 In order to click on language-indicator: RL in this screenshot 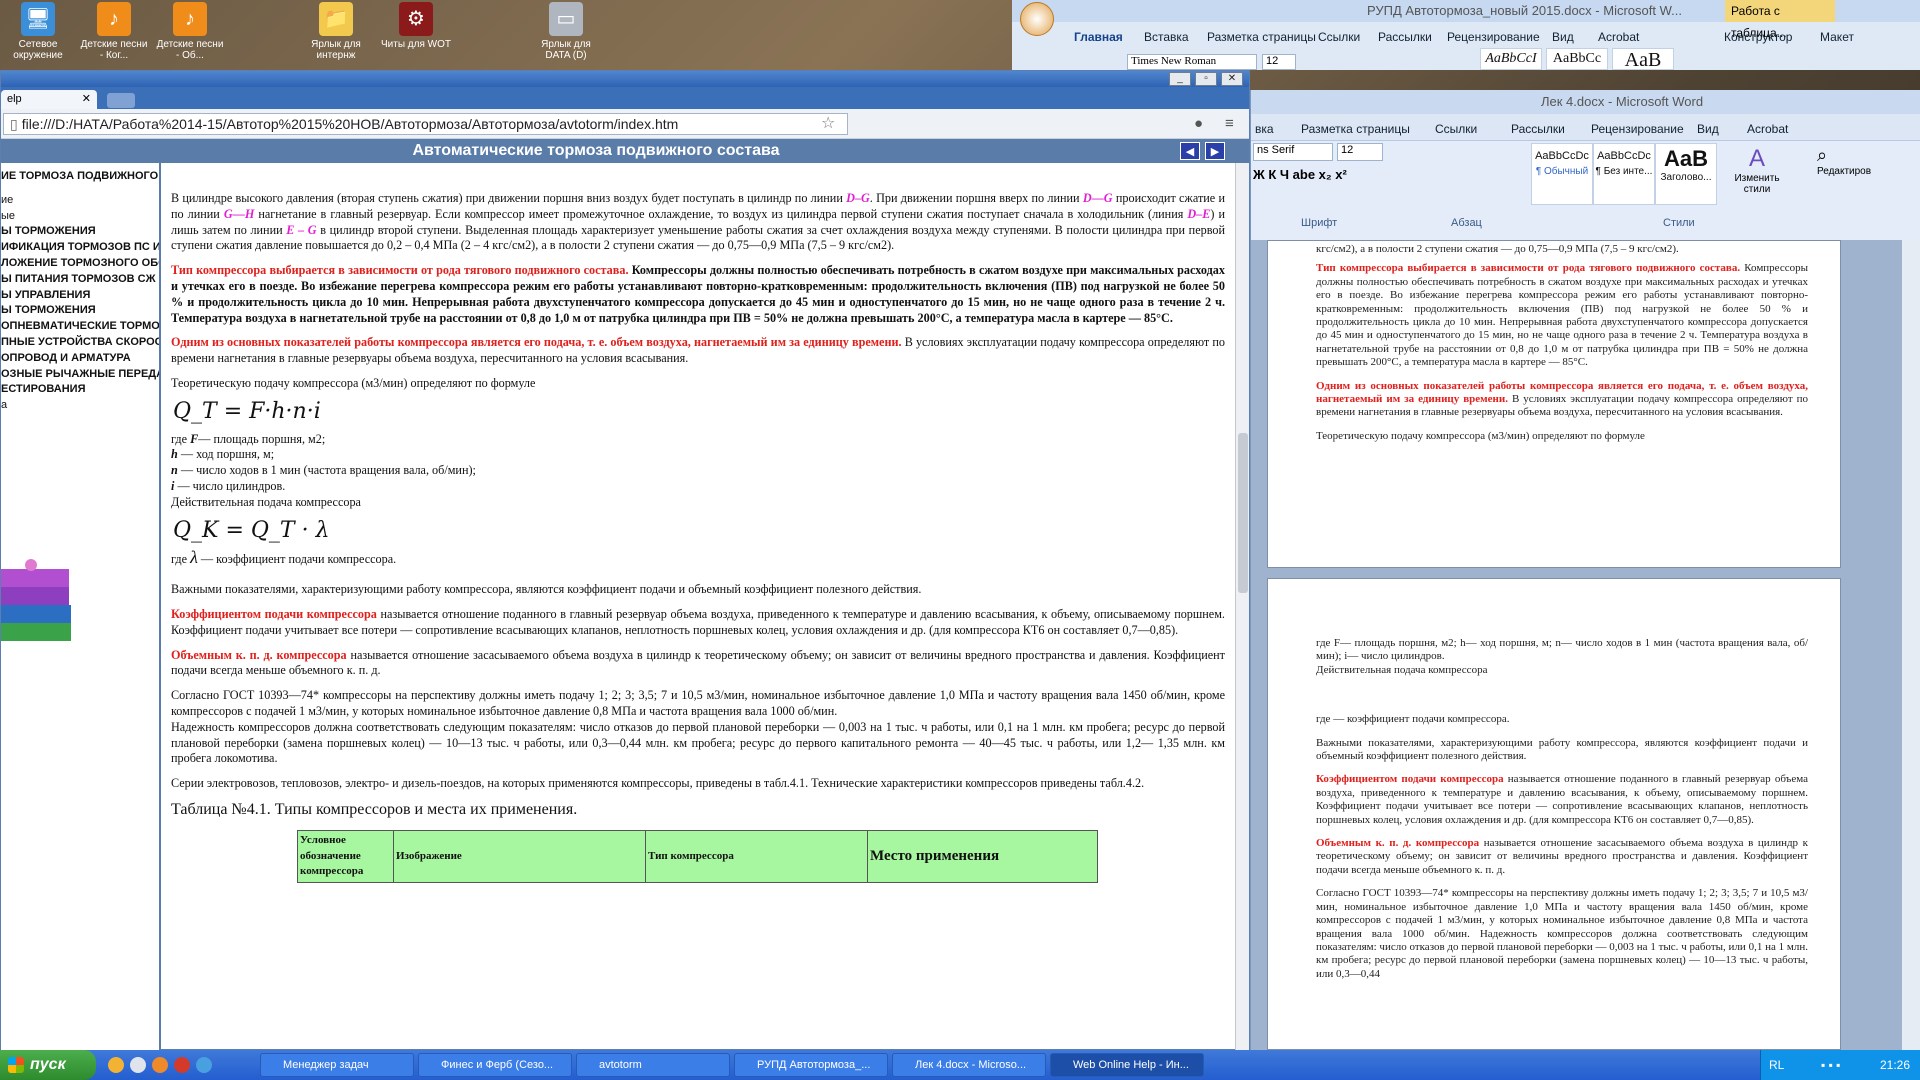, I will do `click(1776, 1065)`.